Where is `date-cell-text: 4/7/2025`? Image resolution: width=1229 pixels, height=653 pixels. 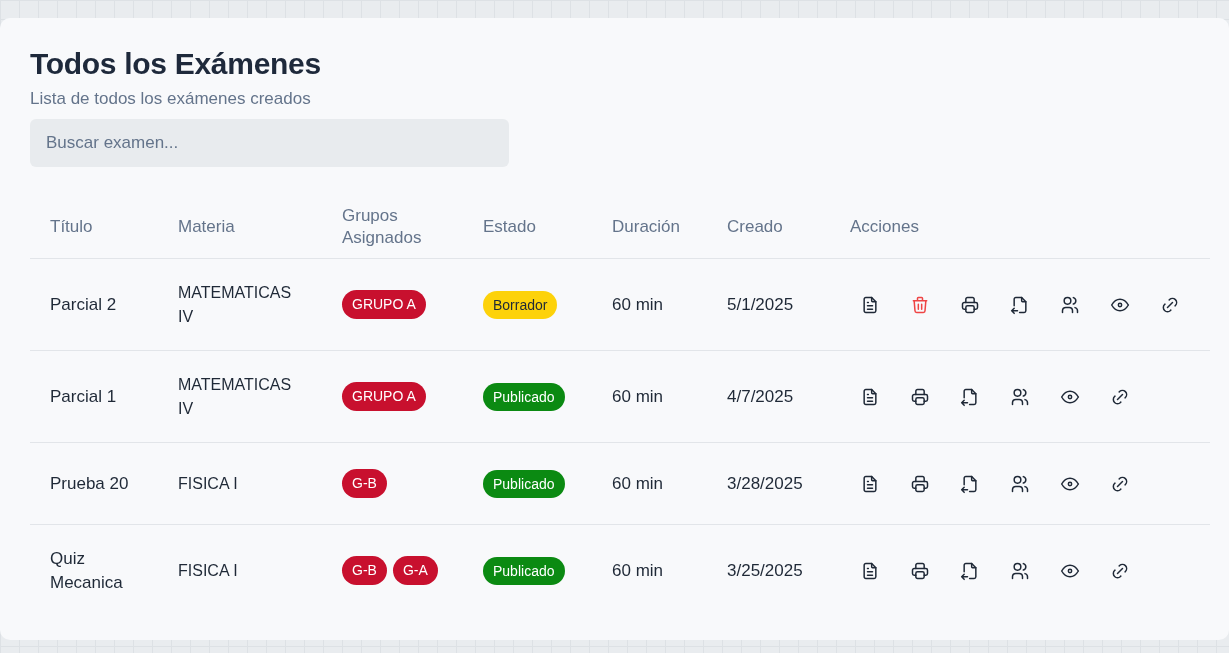 date-cell-text: 4/7/2025 is located at coordinates (761, 396).